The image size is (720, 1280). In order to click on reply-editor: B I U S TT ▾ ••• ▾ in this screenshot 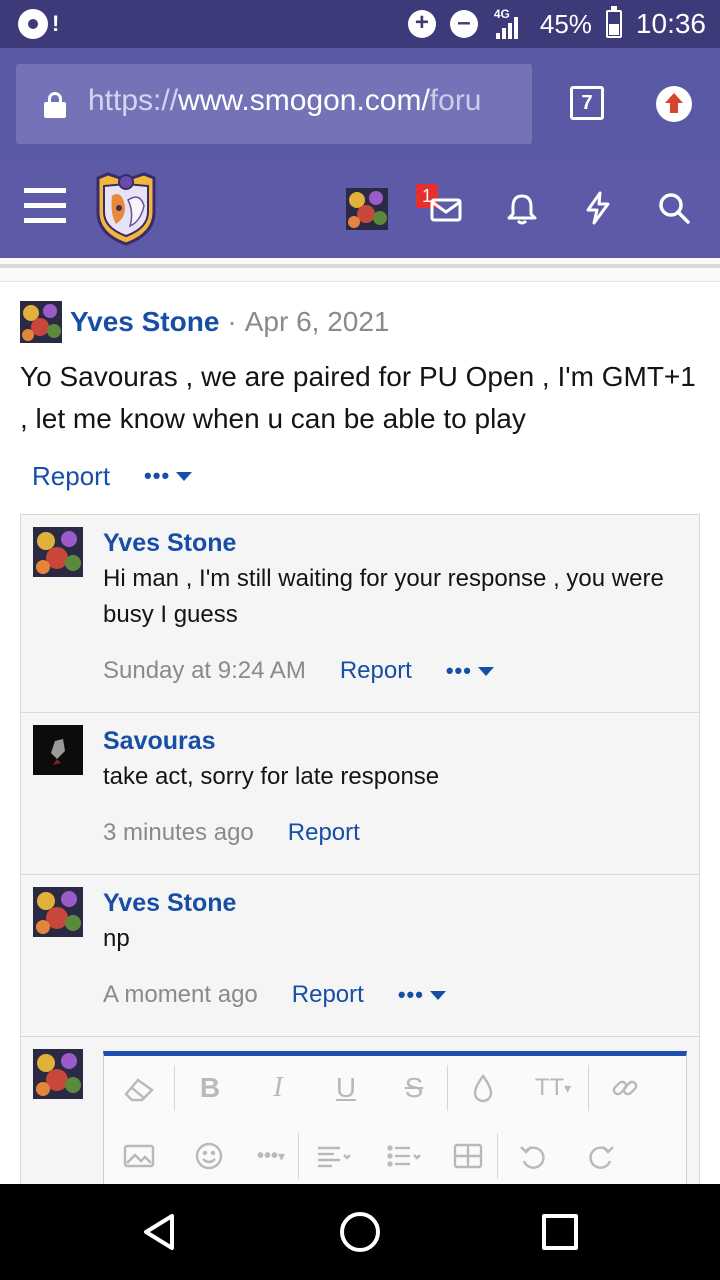, I will do `click(395, 1122)`.